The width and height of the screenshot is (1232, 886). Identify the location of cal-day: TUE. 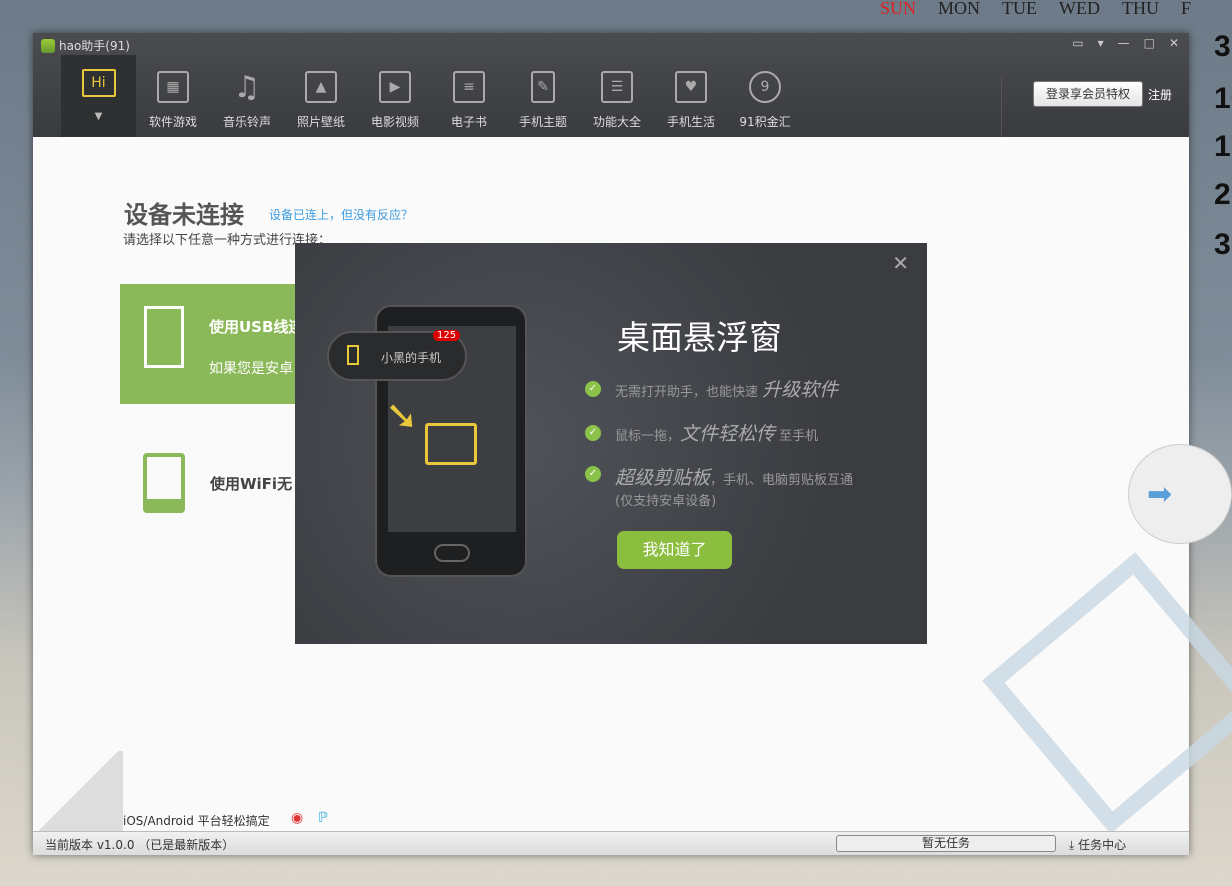
(1020, 9).